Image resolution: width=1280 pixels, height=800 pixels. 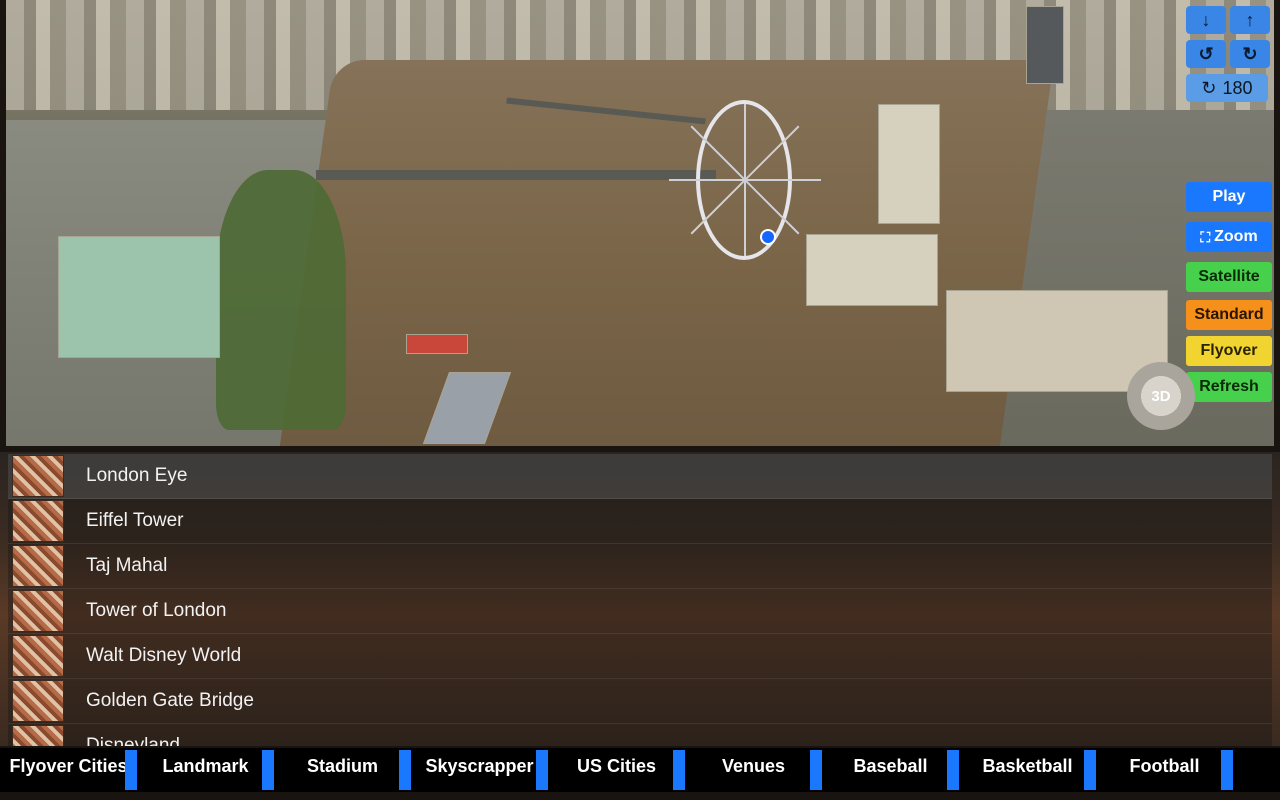 I want to click on pitch-up-button: ↑, so click(x=1250, y=20).